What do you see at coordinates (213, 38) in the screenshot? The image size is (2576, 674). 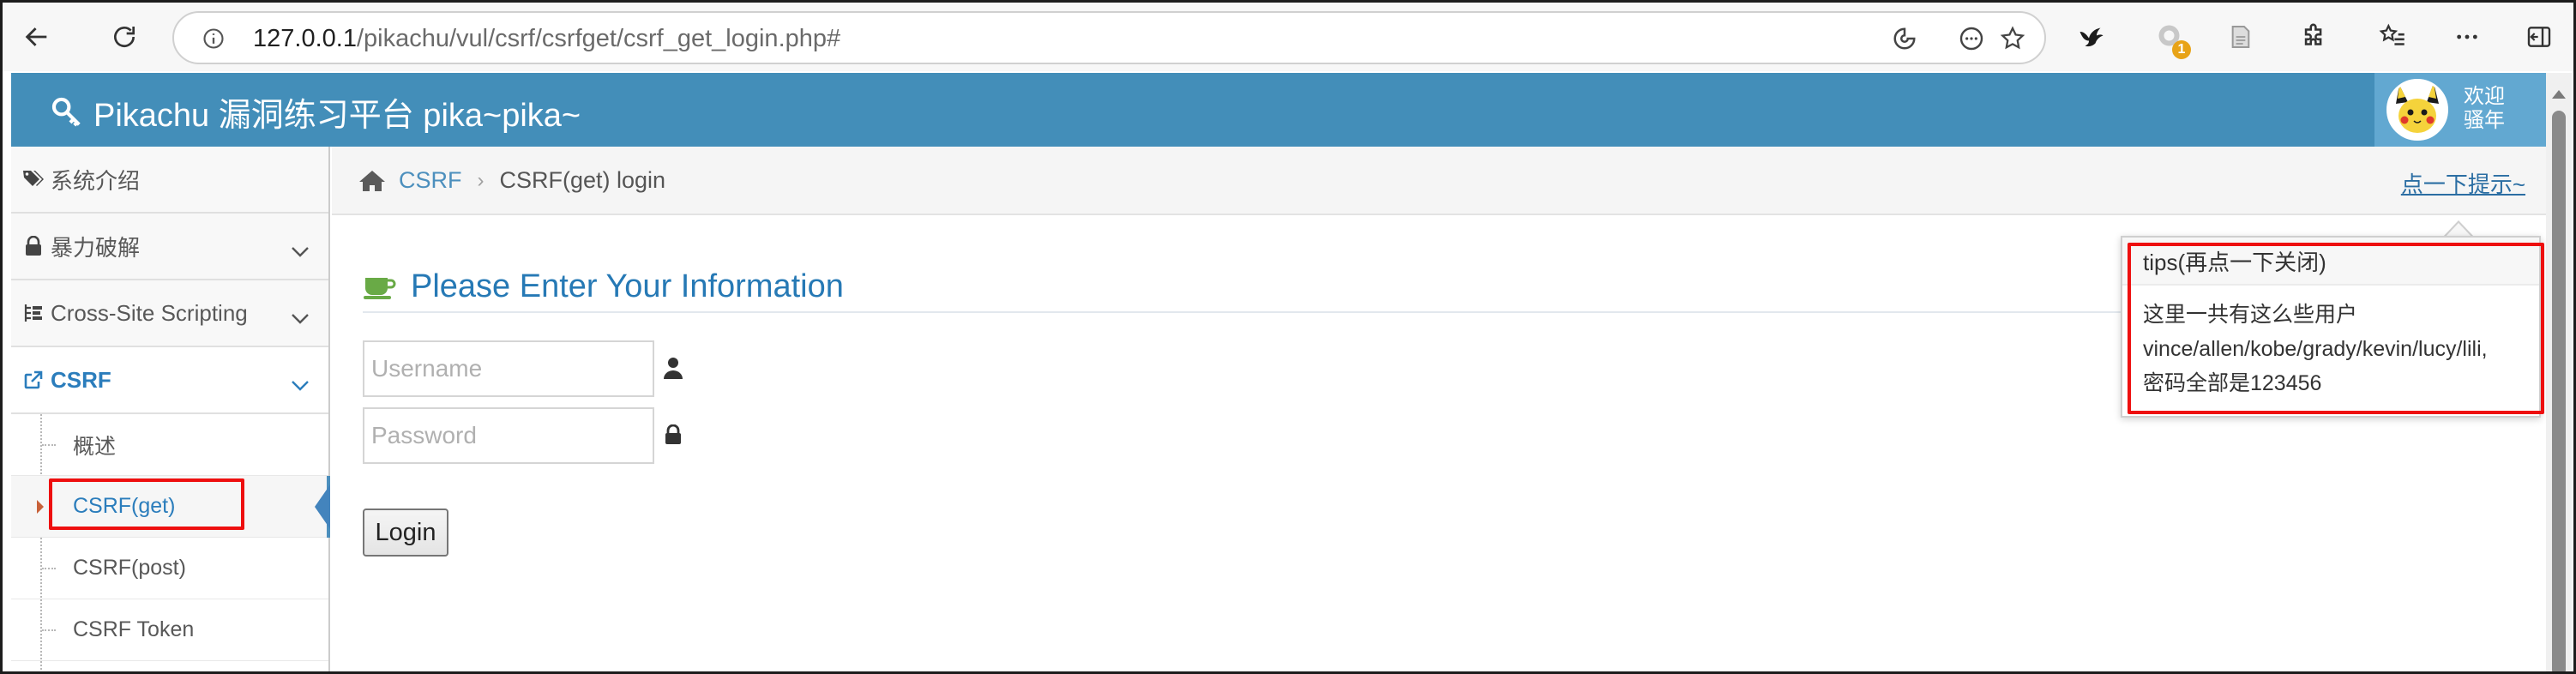 I see `site-info-icon` at bounding box center [213, 38].